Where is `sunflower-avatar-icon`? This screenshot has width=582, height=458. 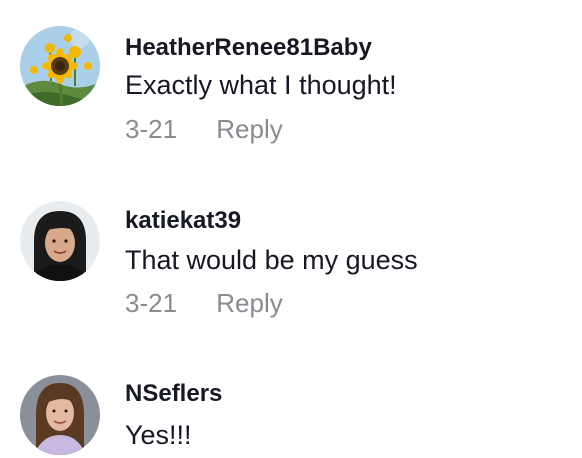
sunflower-avatar-icon is located at coordinates (60, 66).